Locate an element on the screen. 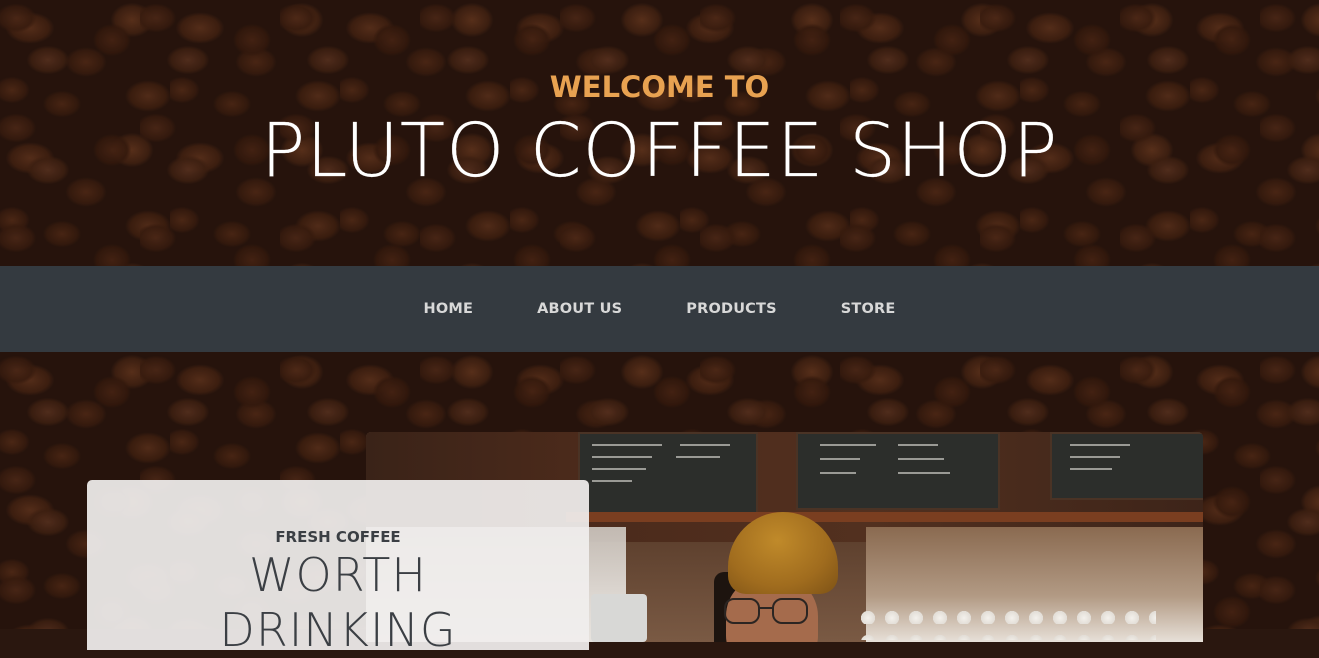 Image resolution: width=1319 pixels, height=658 pixels. nav-link-products: PRODUCTS is located at coordinates (731, 309).